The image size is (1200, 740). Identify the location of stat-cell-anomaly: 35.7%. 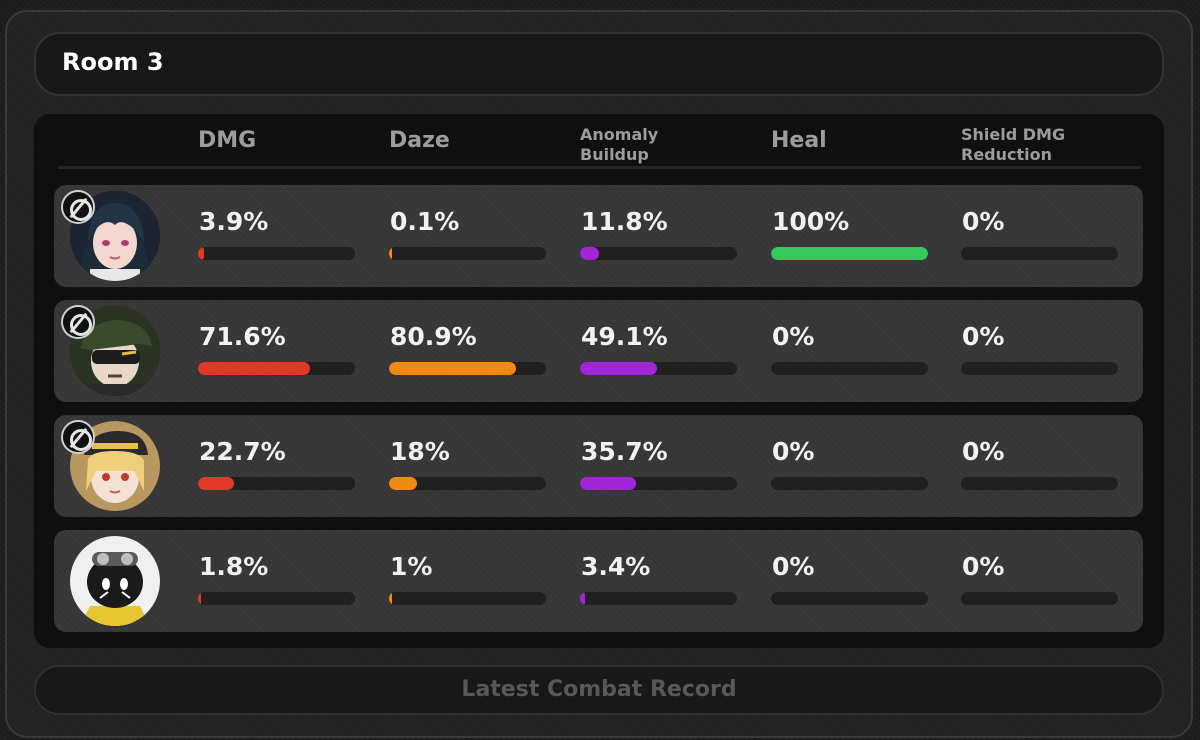
(660, 466).